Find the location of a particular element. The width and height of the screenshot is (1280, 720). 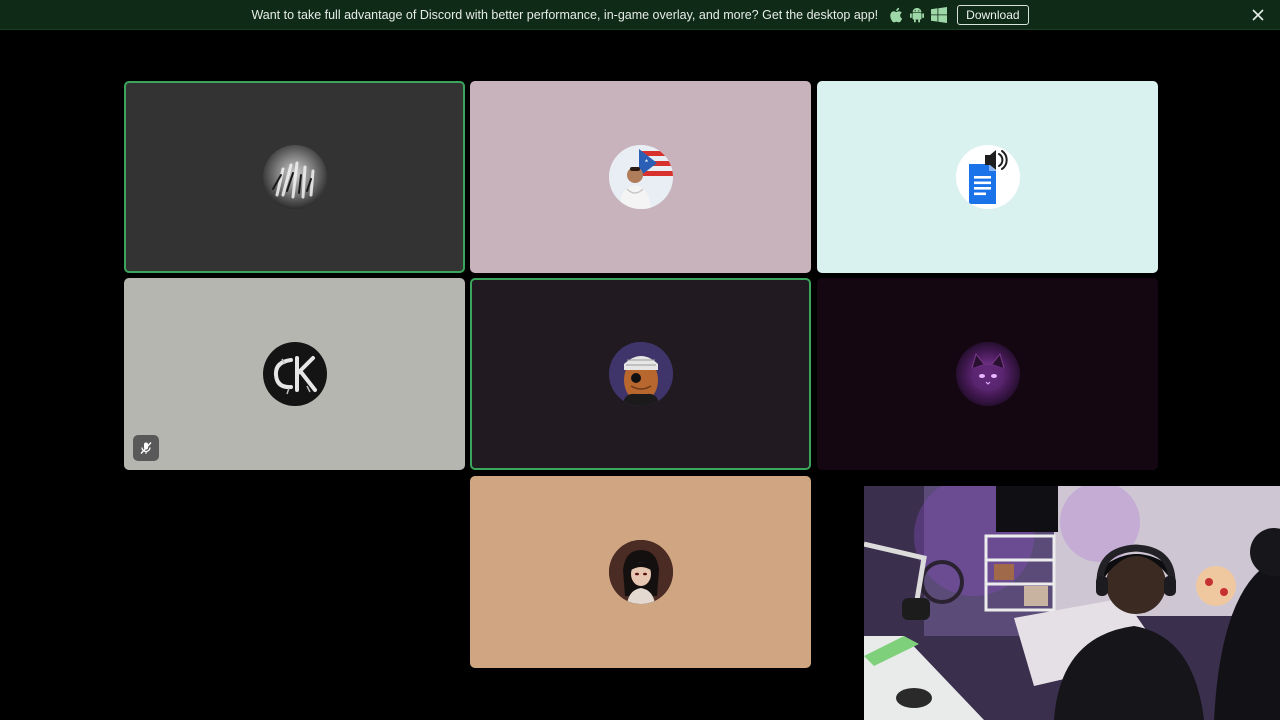

purple-cat-avatar is located at coordinates (987, 374).